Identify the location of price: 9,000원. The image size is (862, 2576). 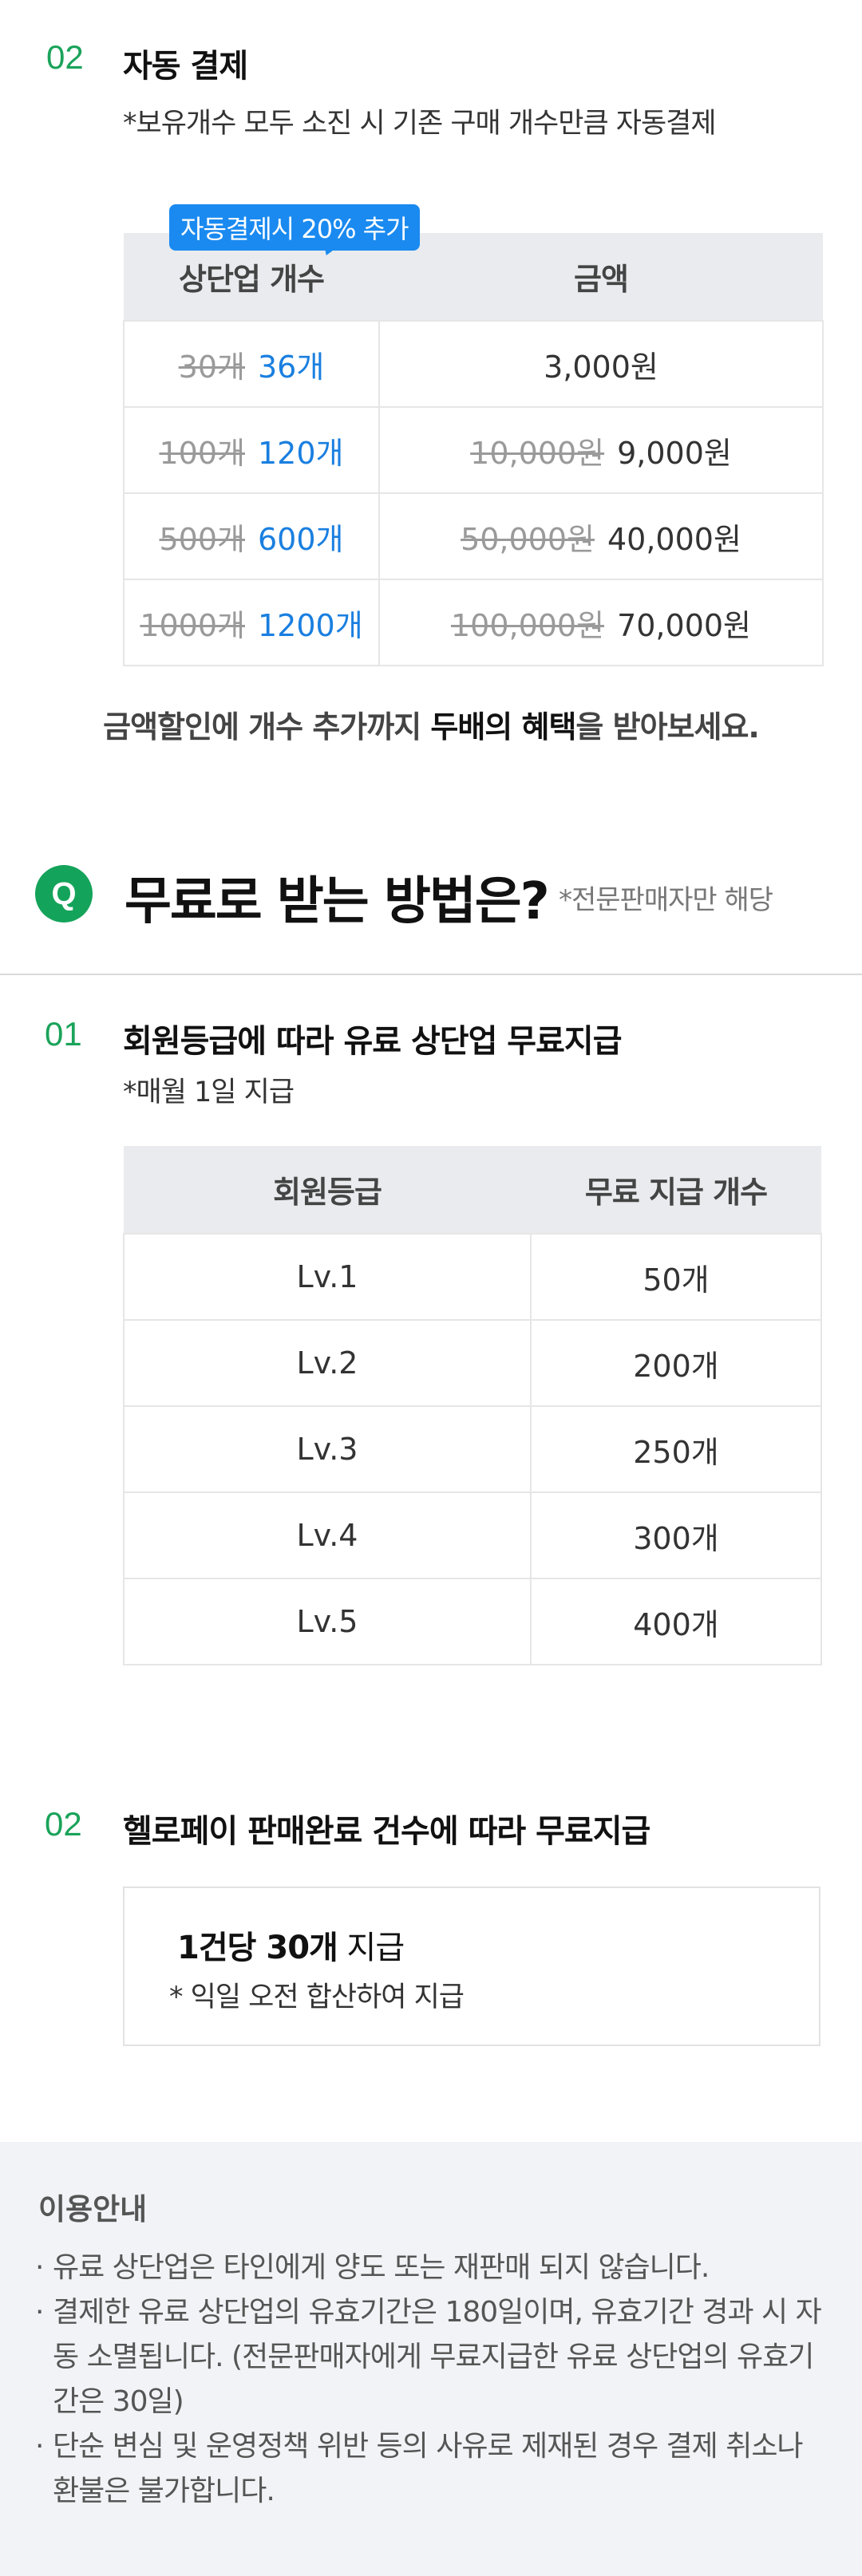
(674, 453).